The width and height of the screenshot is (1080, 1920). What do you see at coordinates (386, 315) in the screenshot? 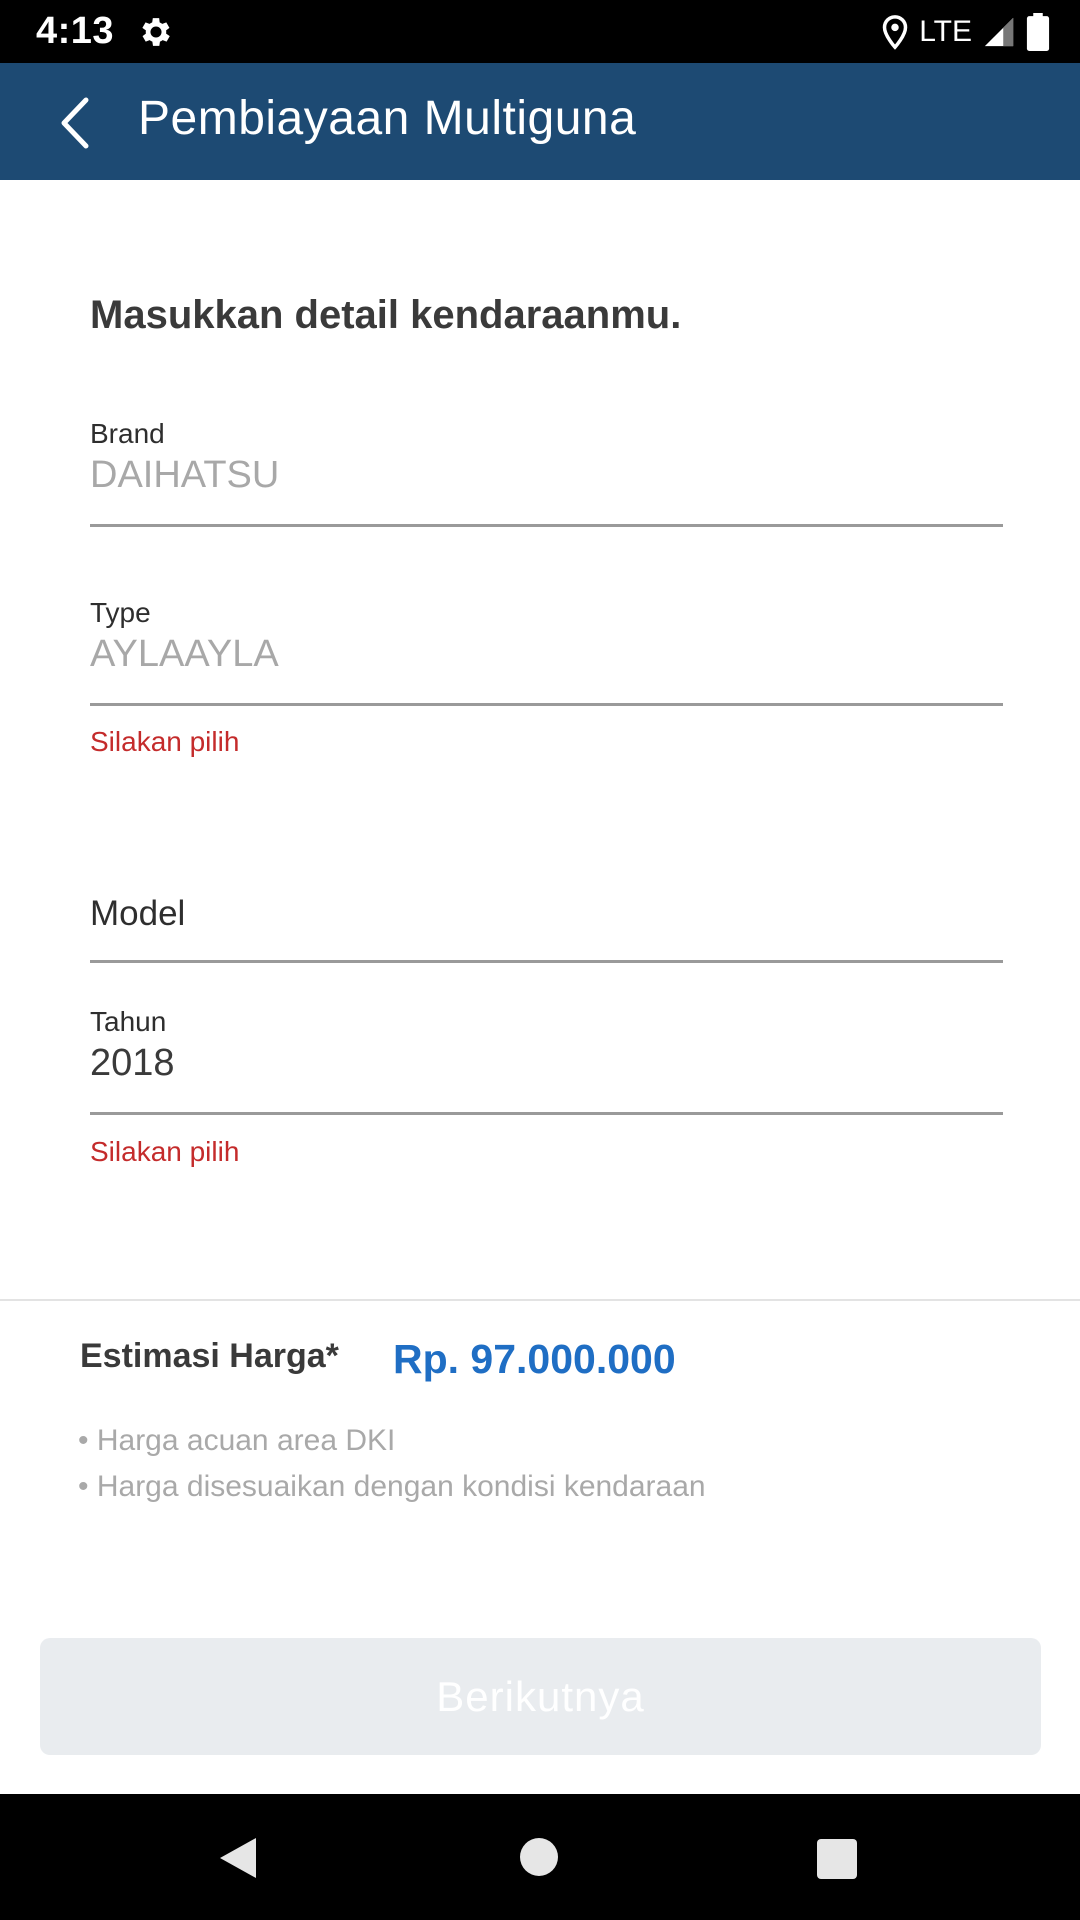
I see `form-heading: Masukkan detail kendaraanmu.` at bounding box center [386, 315].